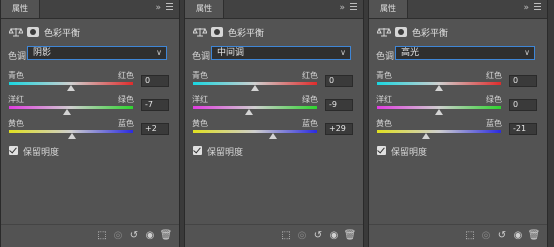  I want to click on slider-value-input: -7, so click(155, 105).